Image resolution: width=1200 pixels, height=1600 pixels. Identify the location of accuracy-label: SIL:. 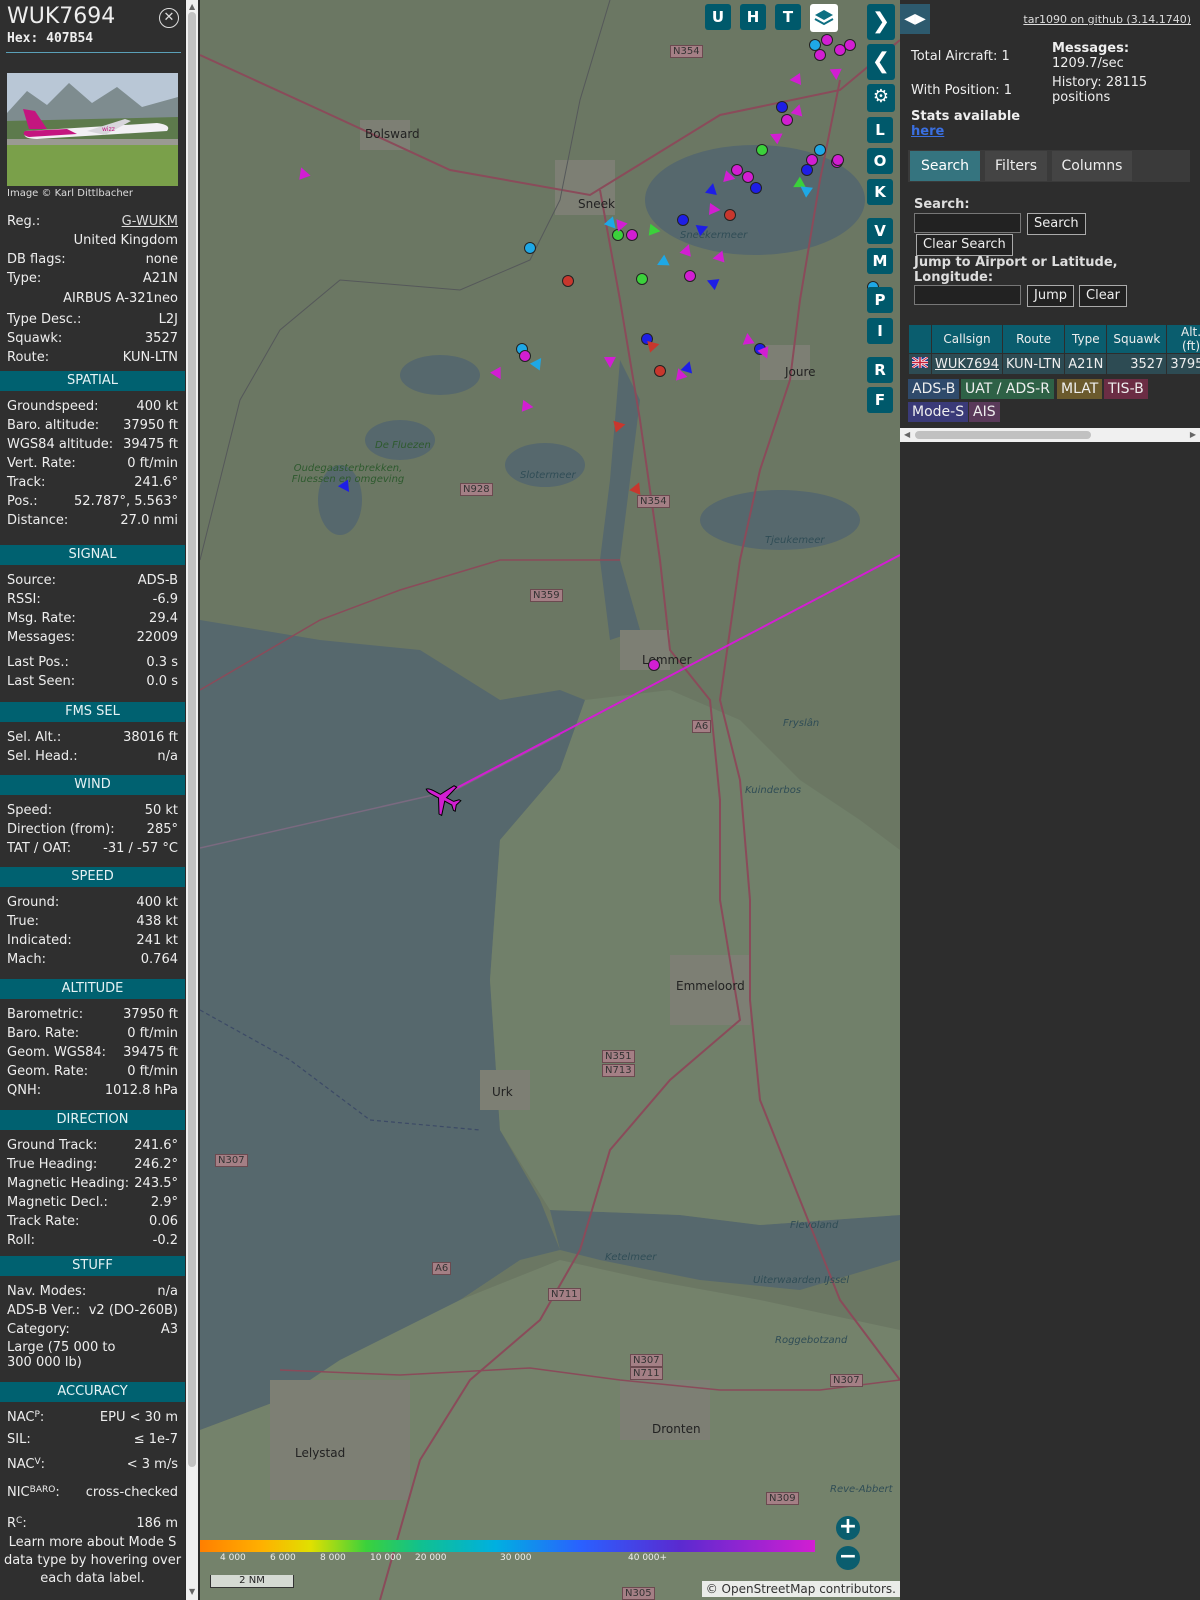
(19, 1439).